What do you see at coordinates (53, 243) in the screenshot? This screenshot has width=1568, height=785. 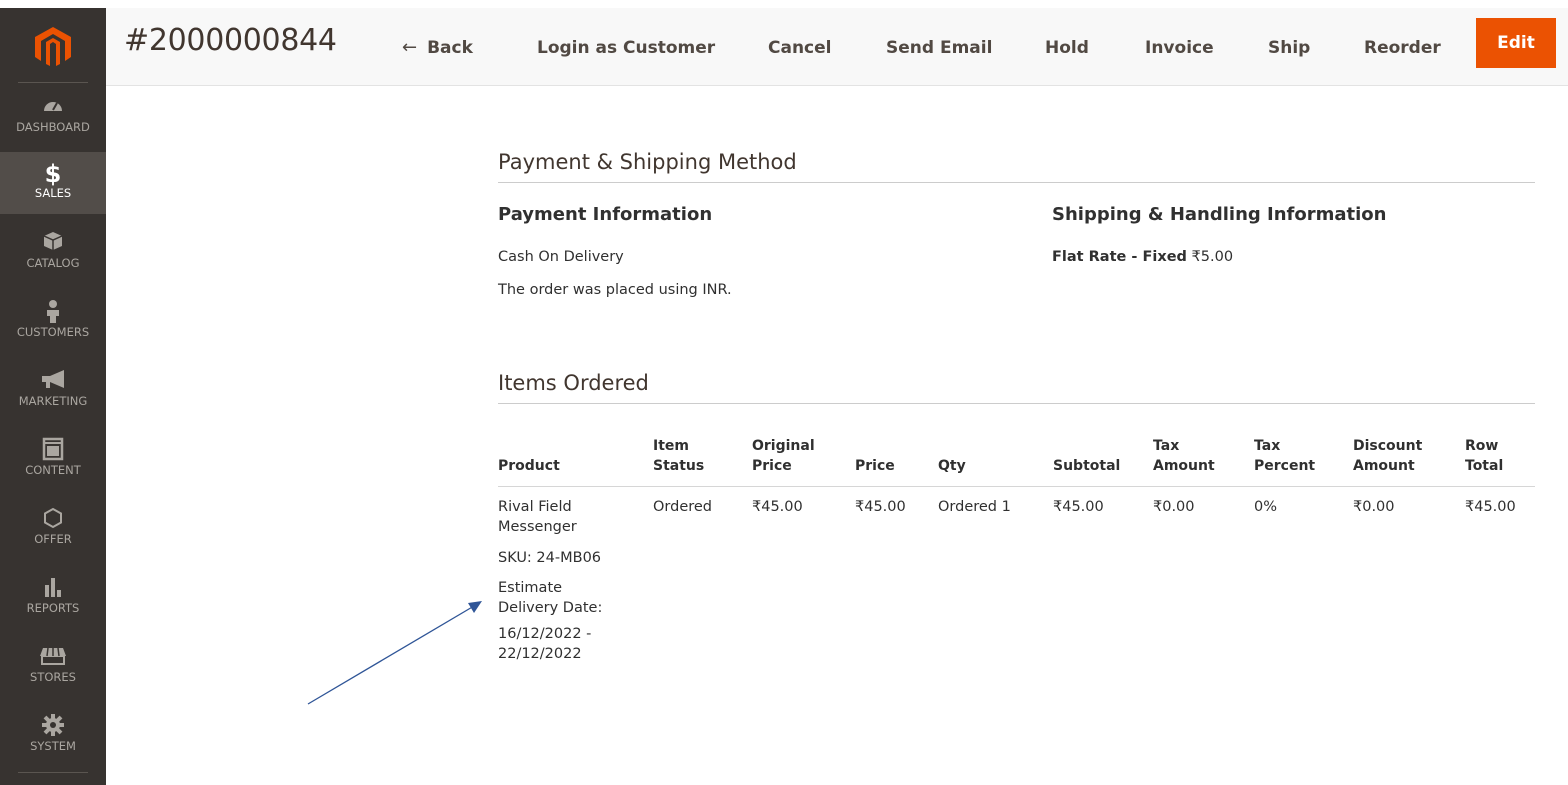 I see `box-icon` at bounding box center [53, 243].